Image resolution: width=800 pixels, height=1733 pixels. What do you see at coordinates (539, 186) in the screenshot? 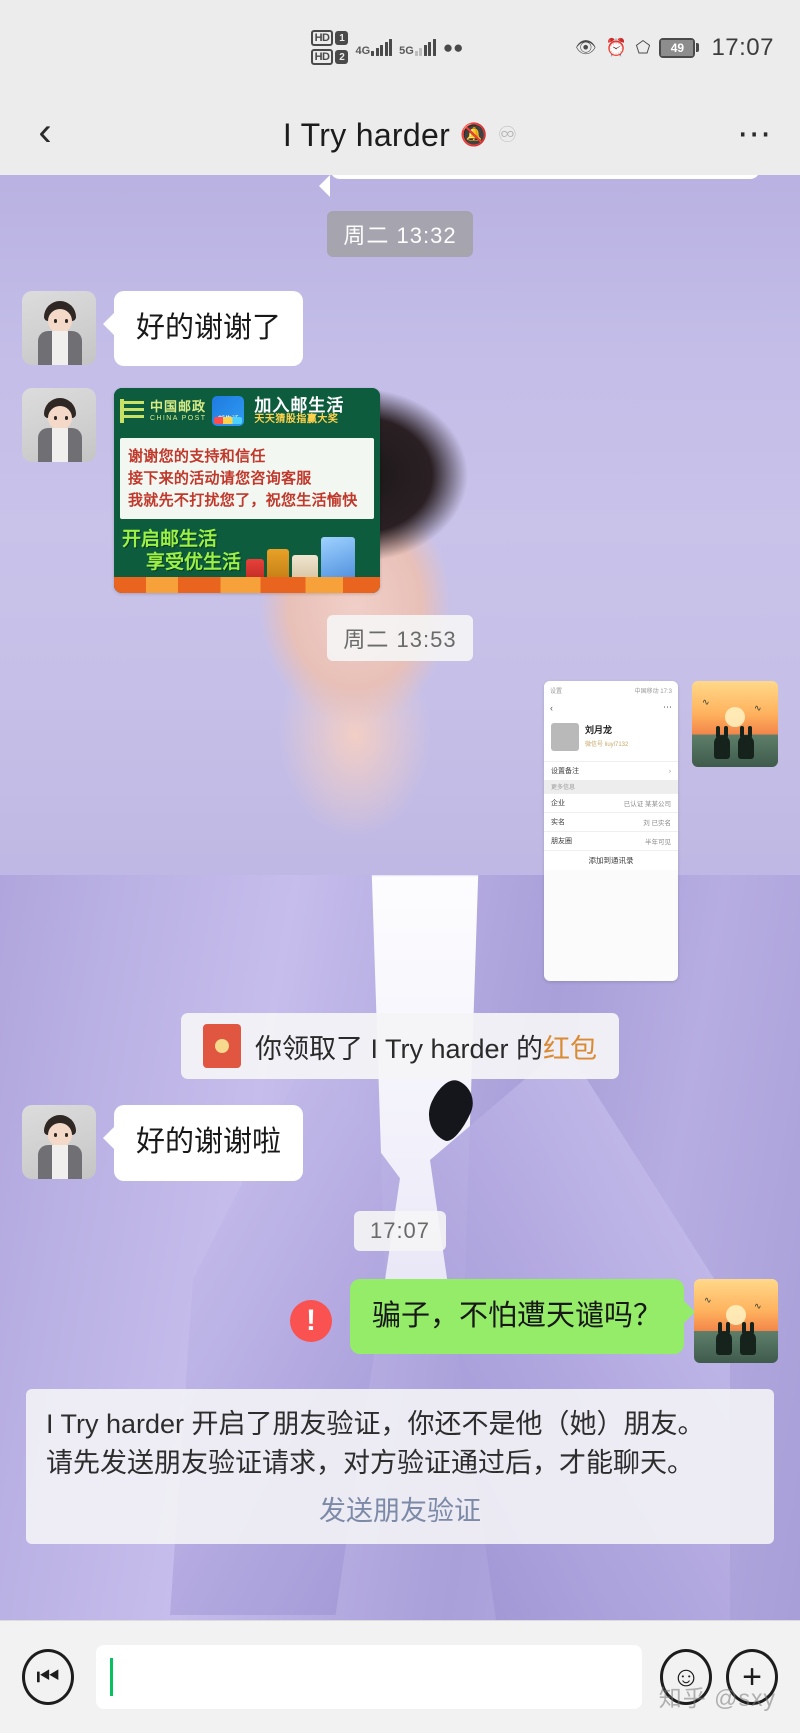
I see `chat-bubble-cutoff` at bounding box center [539, 186].